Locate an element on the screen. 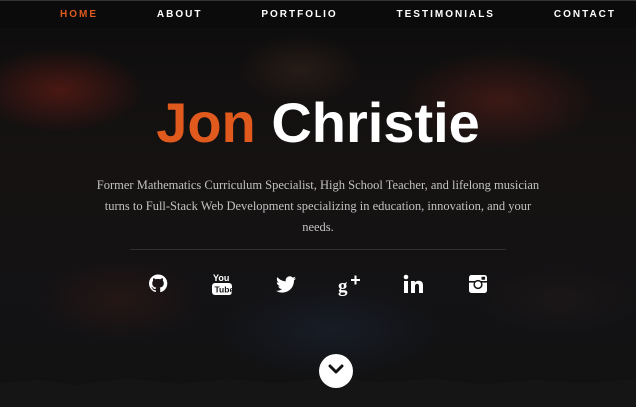 This screenshot has height=407, width=636. scroll-down-button is located at coordinates (336, 371).